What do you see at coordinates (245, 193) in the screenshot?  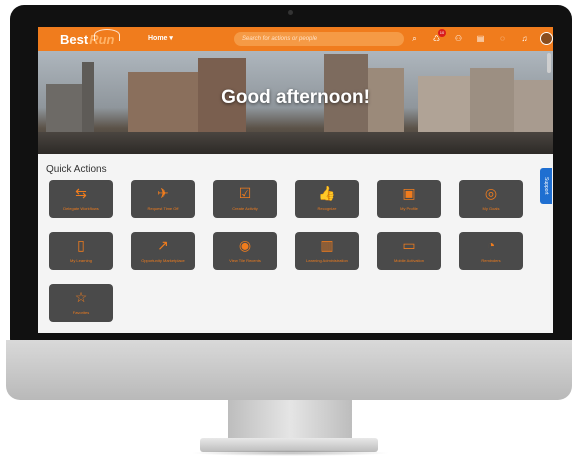 I see `clipboard-check-icon: ☑` at bounding box center [245, 193].